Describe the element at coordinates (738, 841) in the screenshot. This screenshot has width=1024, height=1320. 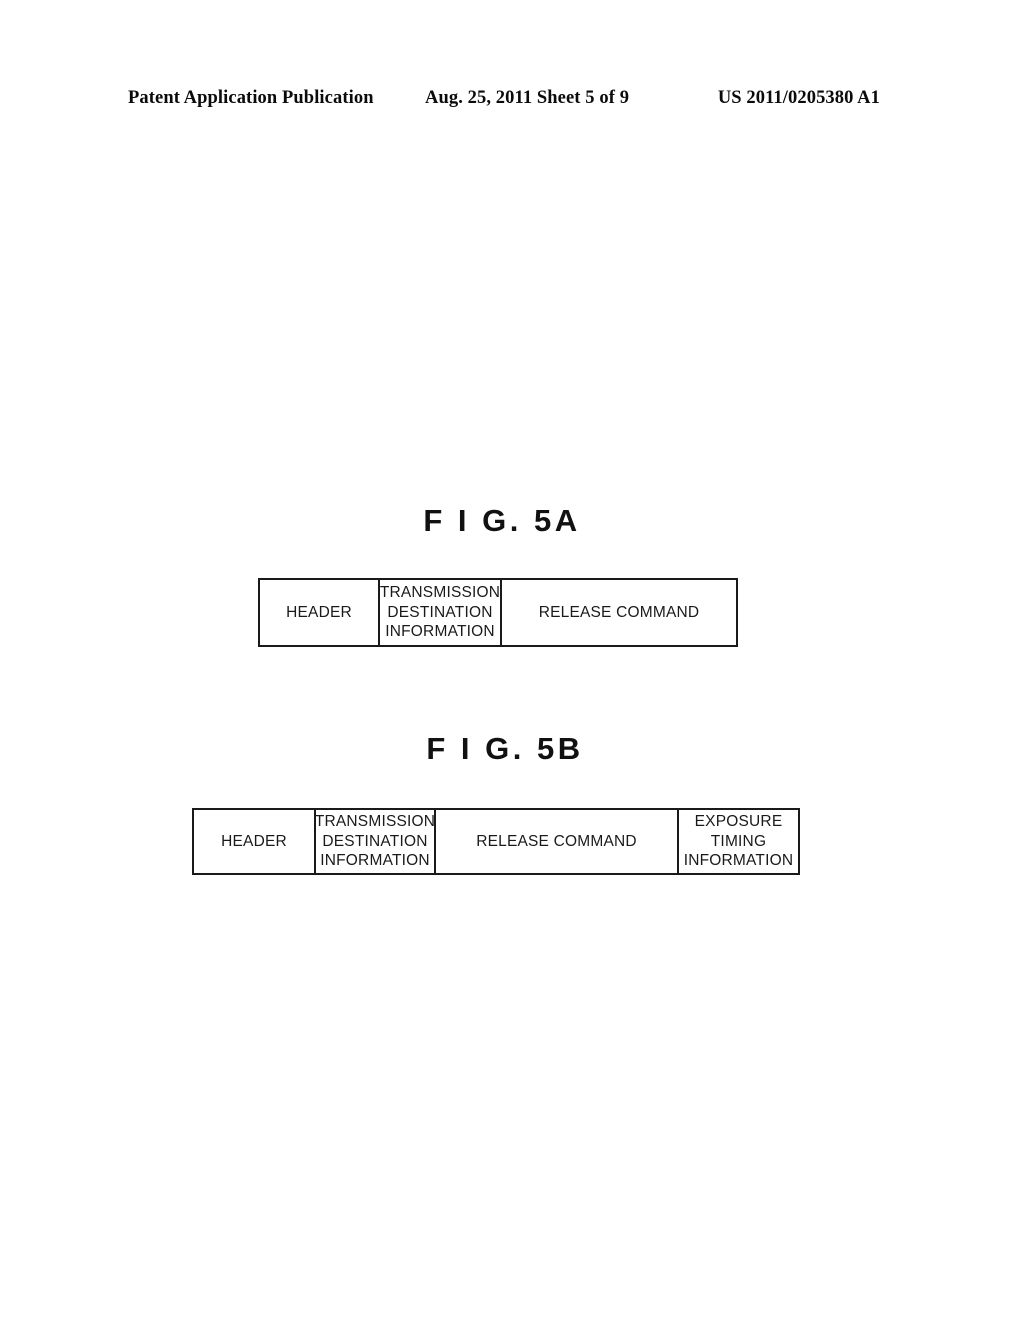
I see `packet-field-exposure-timing-information: EXPOSURE TIMING INFORMATION` at that location.